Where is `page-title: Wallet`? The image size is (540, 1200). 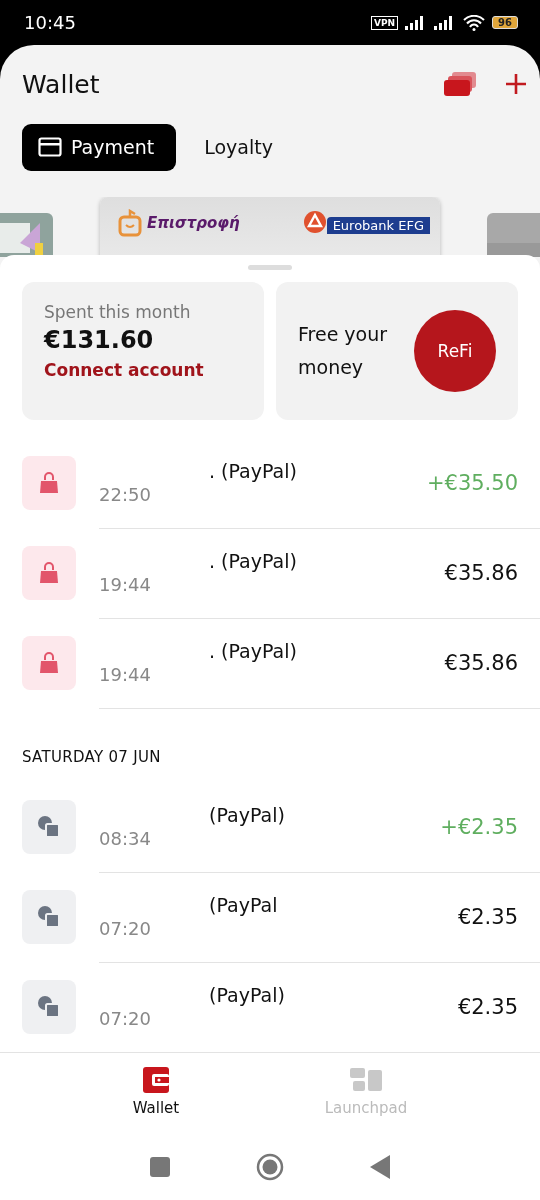
page-title: Wallet is located at coordinates (61, 84).